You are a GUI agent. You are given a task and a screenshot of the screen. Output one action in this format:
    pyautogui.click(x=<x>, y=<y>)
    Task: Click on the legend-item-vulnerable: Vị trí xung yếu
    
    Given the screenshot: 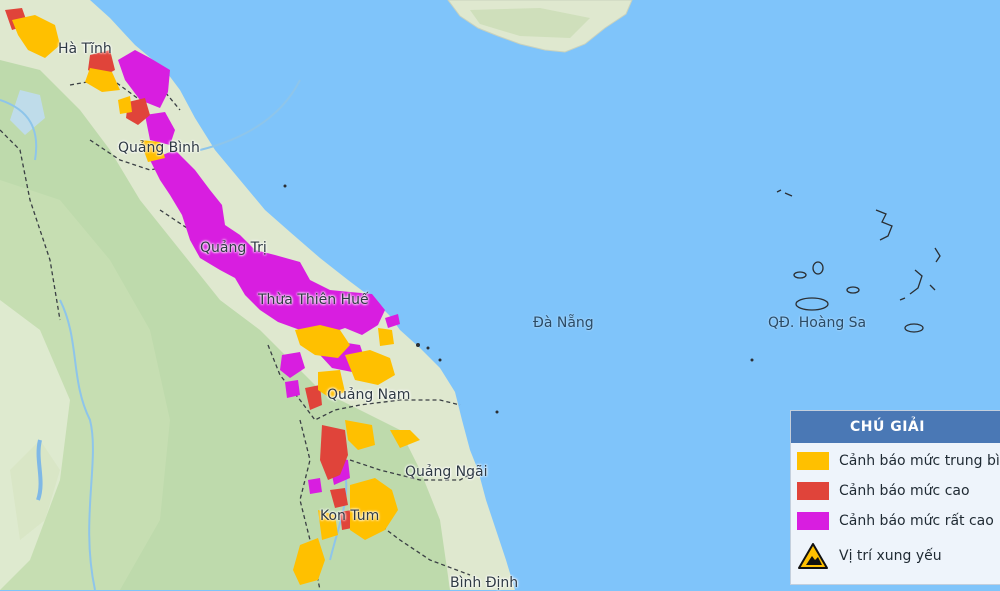 What is the action you would take?
    pyautogui.click(x=869, y=556)
    